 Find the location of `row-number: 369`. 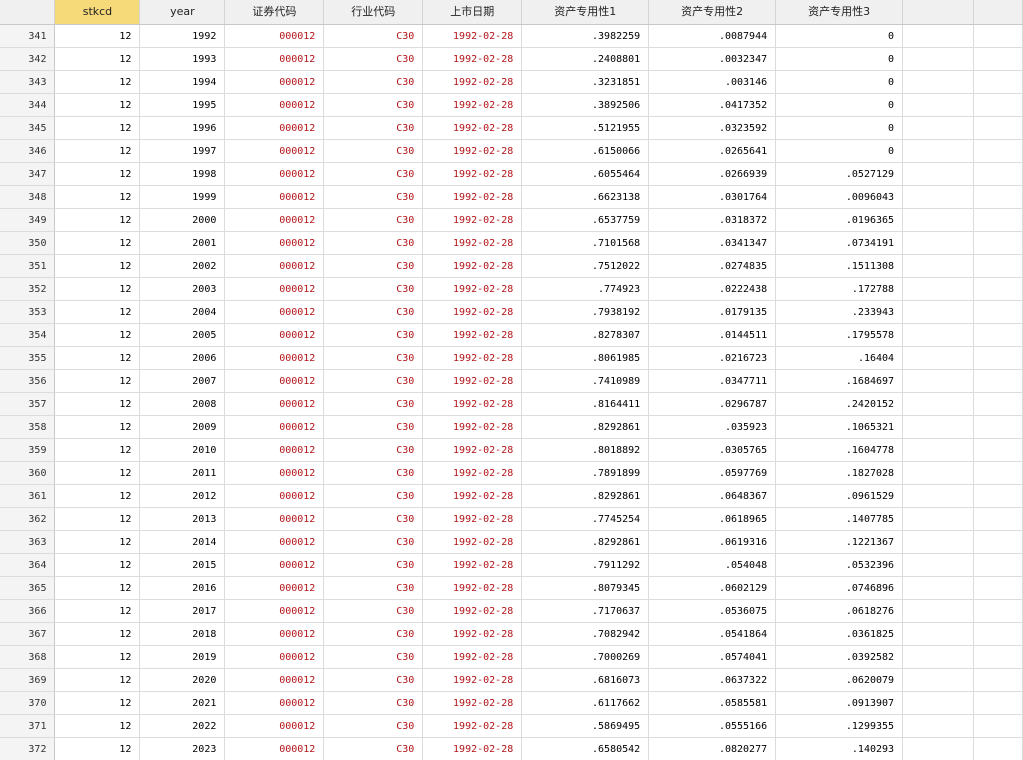

row-number: 369 is located at coordinates (28, 680).